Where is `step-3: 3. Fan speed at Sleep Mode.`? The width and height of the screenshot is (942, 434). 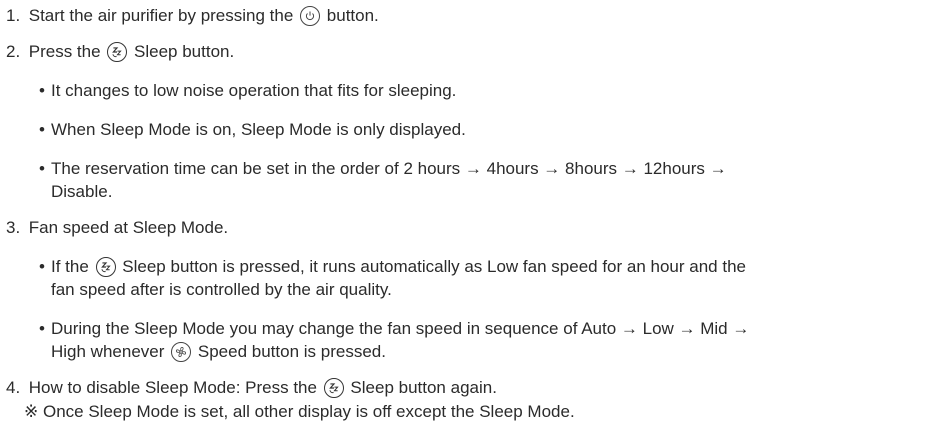 step-3: 3. Fan speed at Sleep Mode. is located at coordinates (117, 227).